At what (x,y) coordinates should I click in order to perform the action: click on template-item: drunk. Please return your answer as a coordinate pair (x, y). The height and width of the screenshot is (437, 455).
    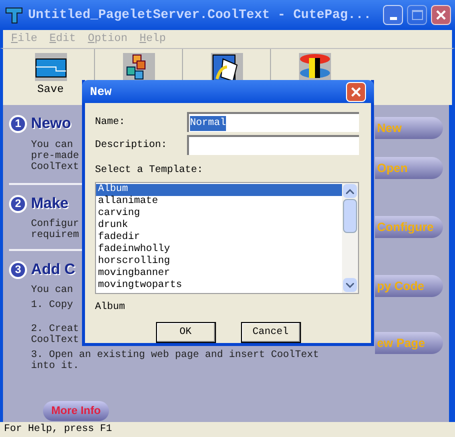
    Looking at the image, I should click on (219, 226).